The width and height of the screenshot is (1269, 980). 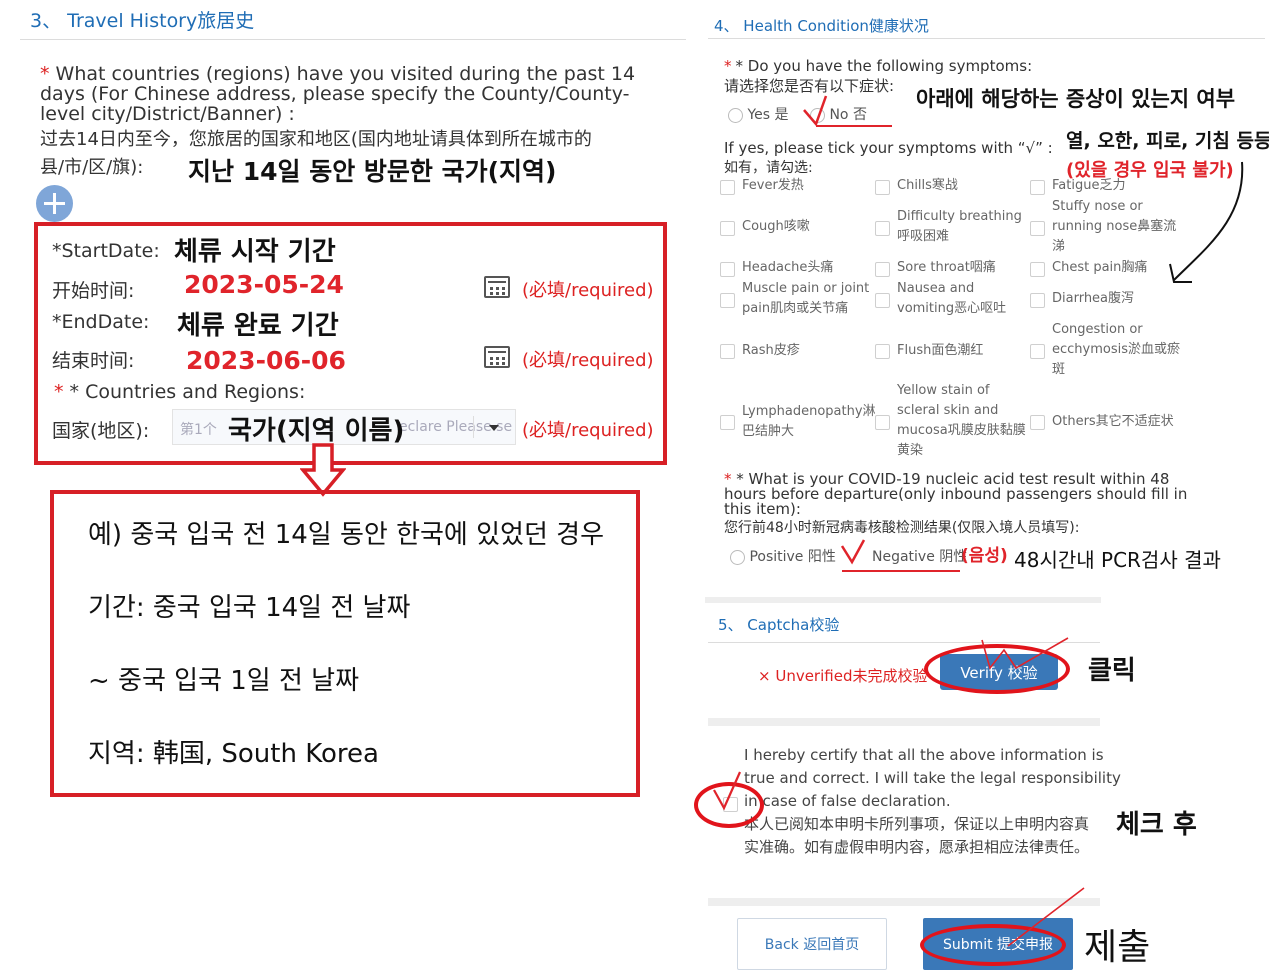 What do you see at coordinates (93, 361) in the screenshot?
I see `end-date-label-cn: 结束时间:` at bounding box center [93, 361].